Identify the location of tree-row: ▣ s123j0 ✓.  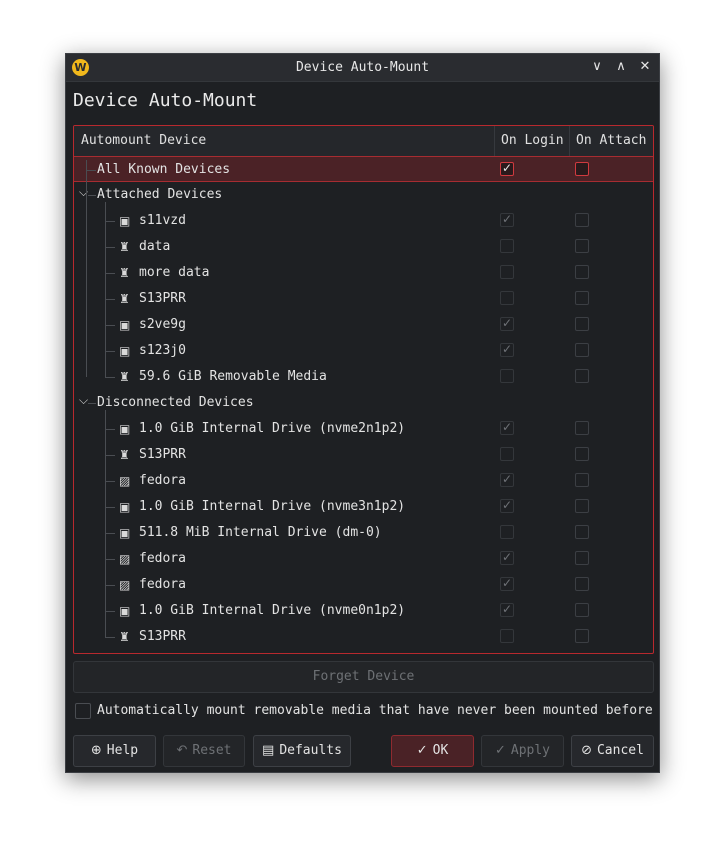
(363, 351).